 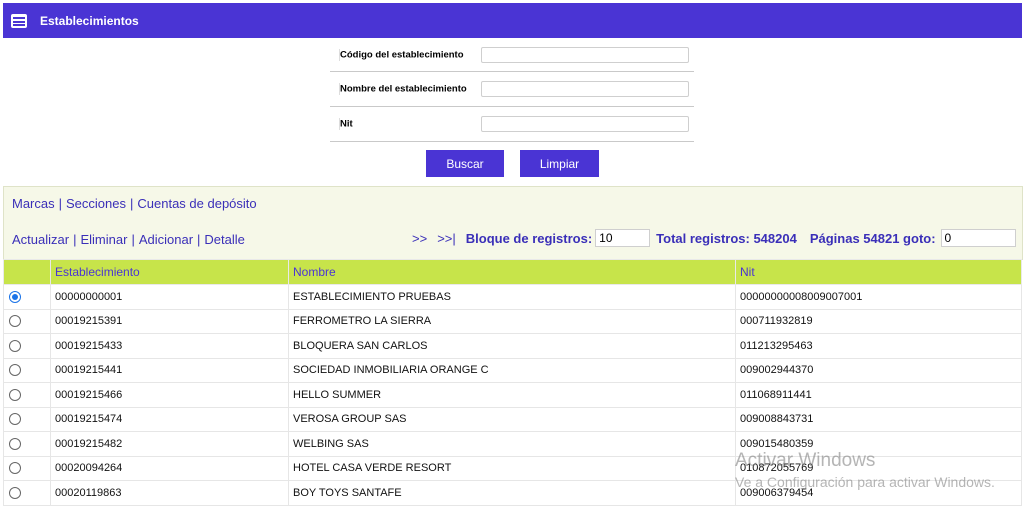 What do you see at coordinates (19, 20) in the screenshot?
I see `window-icon` at bounding box center [19, 20].